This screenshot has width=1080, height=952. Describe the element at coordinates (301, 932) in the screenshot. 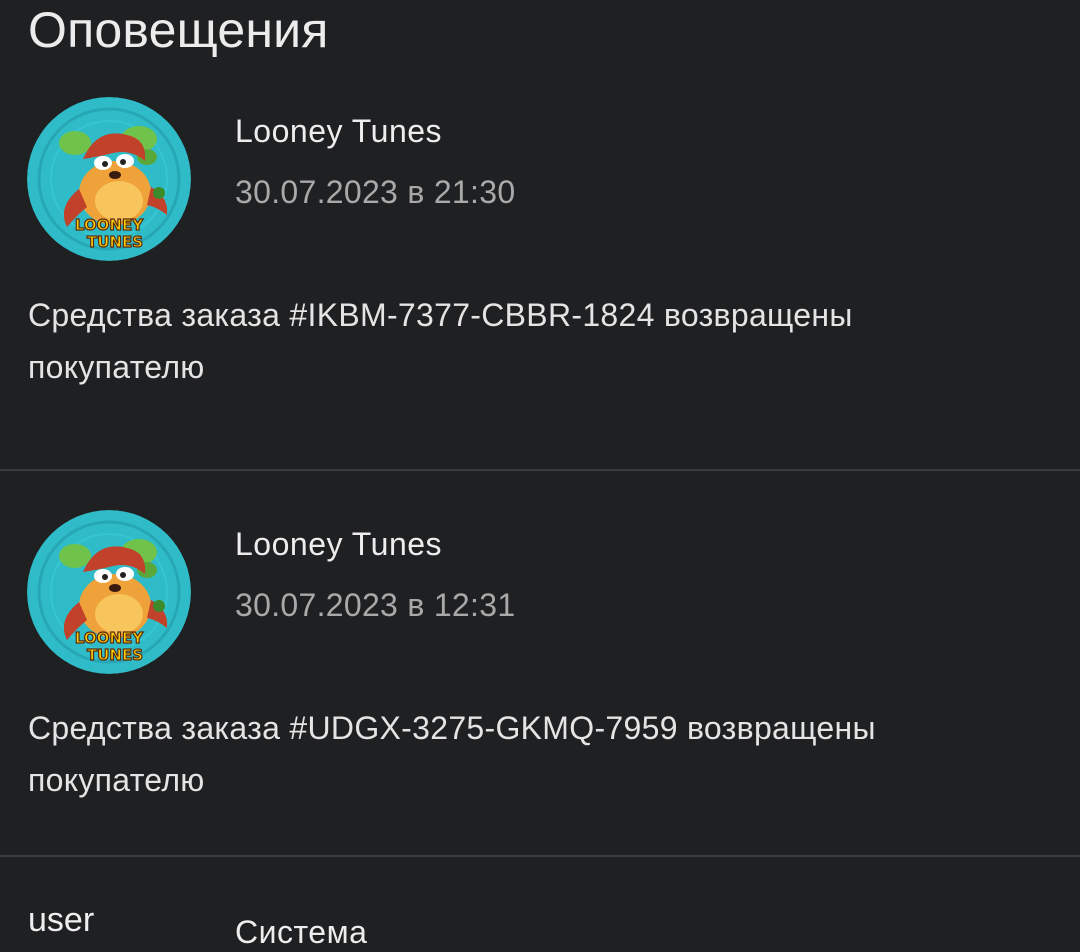

I see `notification-sender: Система` at that location.